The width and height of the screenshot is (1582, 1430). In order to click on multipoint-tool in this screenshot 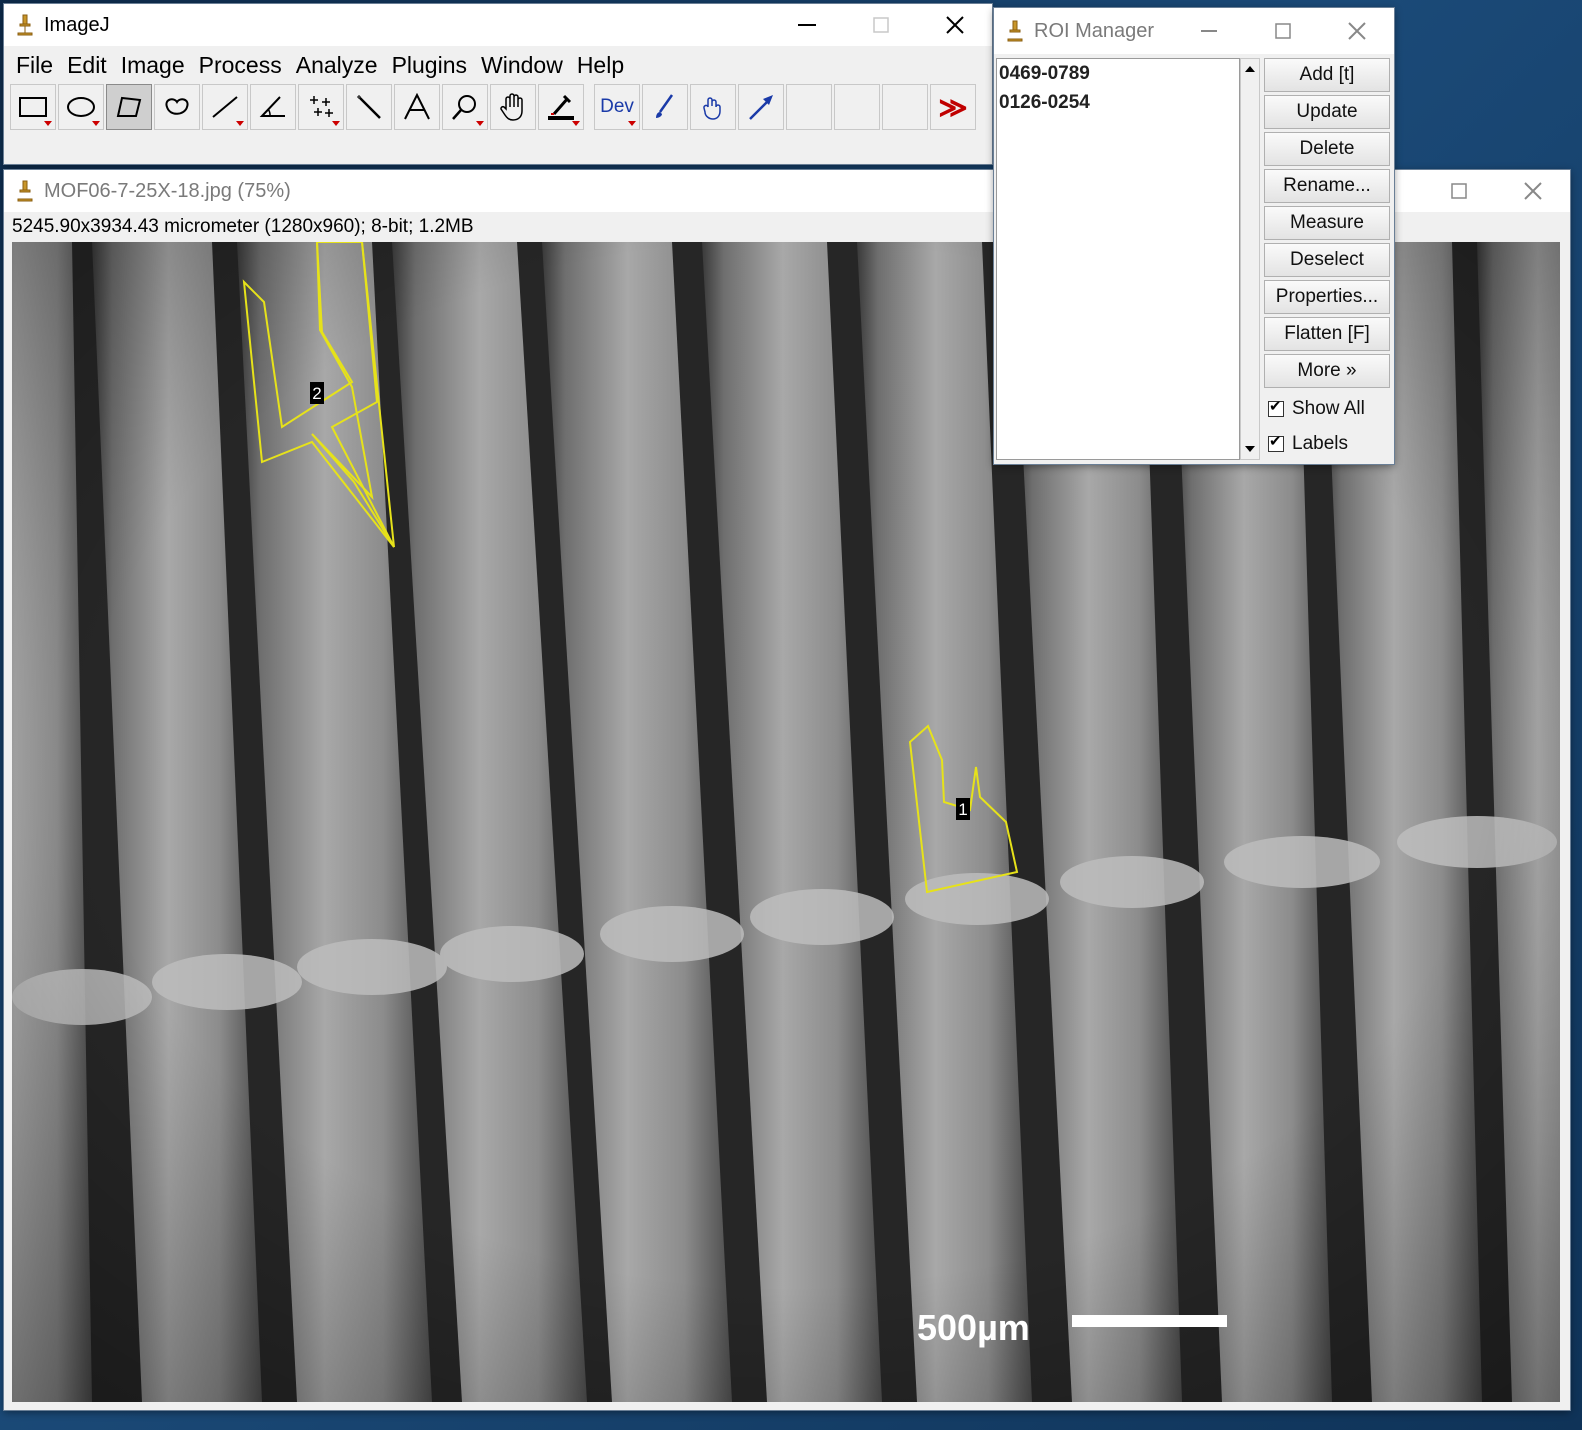, I will do `click(321, 107)`.